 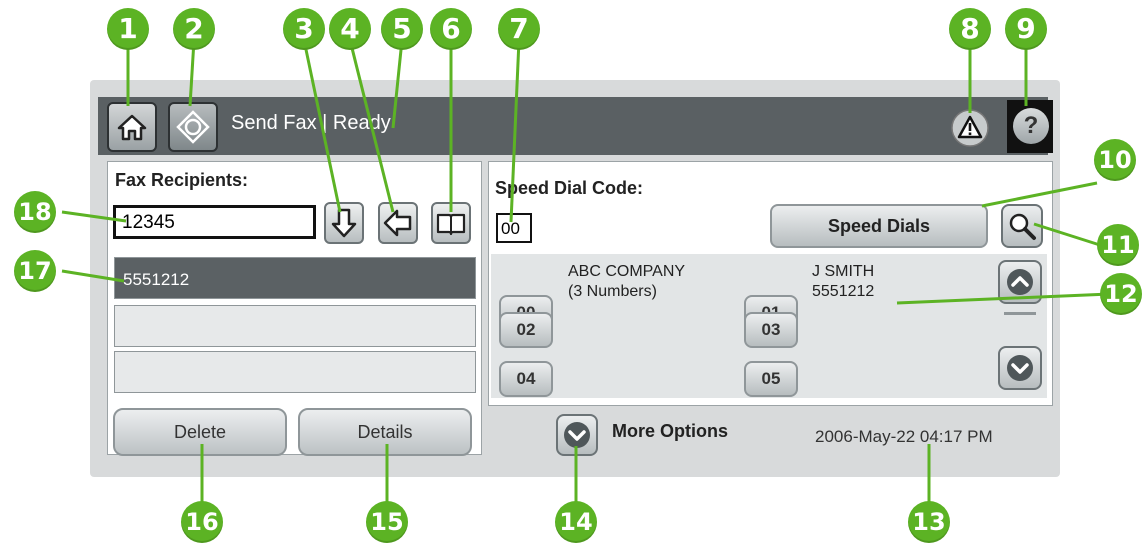 I want to click on add-recipient-button, so click(x=344, y=223).